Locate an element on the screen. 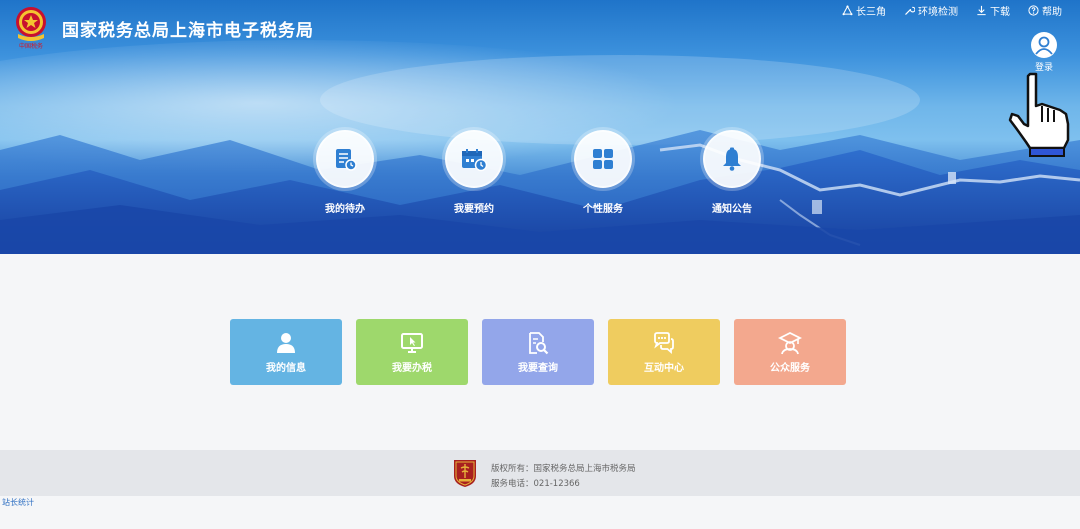 Image resolution: width=1080 pixels, height=529 pixels. calendar-clock-icon is located at coordinates (475, 160).